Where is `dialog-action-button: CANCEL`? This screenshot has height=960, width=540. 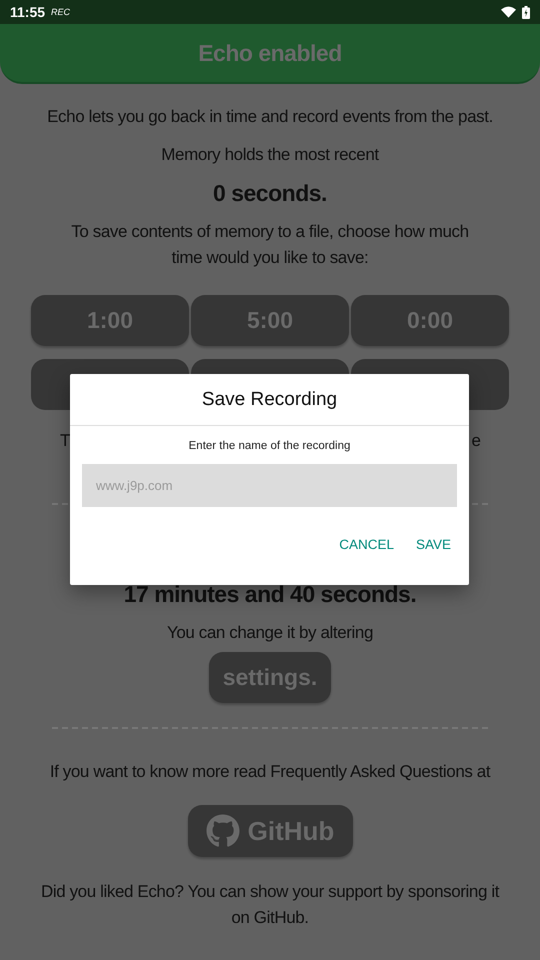 dialog-action-button: CANCEL is located at coordinates (366, 544).